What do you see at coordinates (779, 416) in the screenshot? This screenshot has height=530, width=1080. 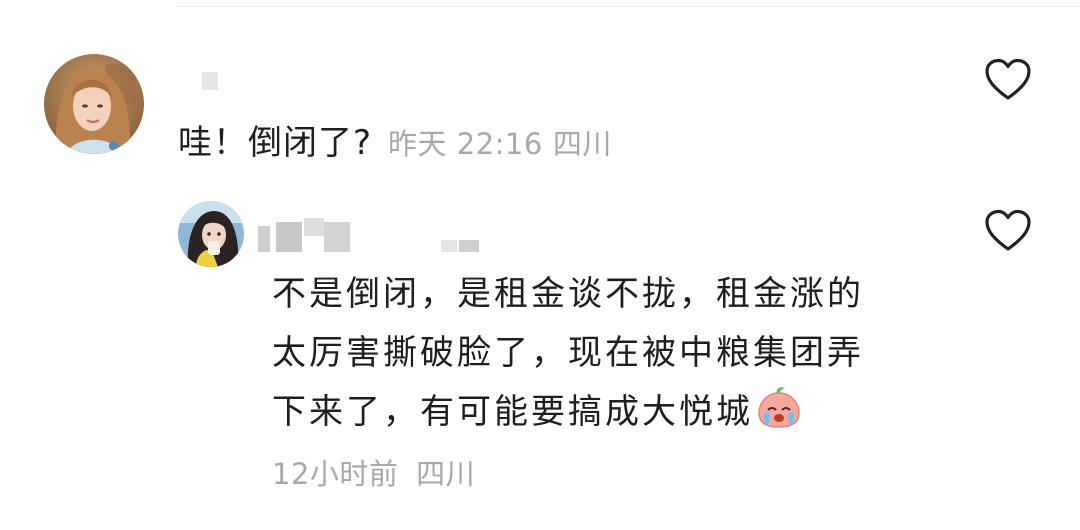 I see `crying-face-emoji` at bounding box center [779, 416].